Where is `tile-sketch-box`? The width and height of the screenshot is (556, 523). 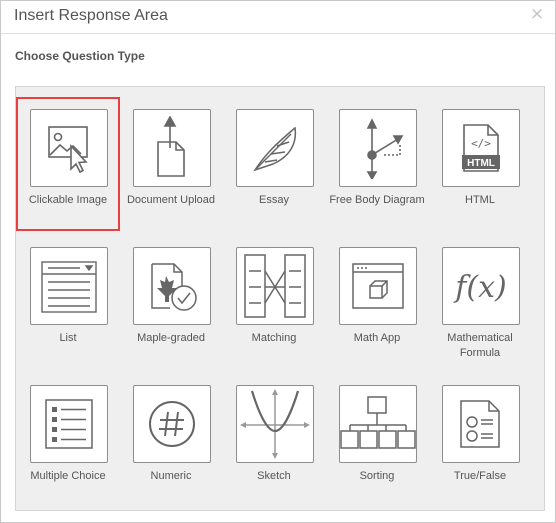 tile-sketch-box is located at coordinates (275, 424).